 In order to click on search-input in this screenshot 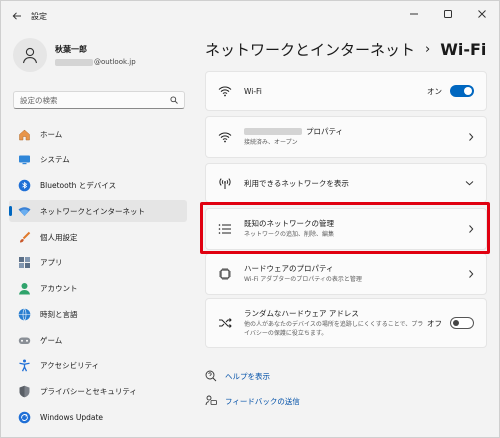, I will do `click(95, 100)`.